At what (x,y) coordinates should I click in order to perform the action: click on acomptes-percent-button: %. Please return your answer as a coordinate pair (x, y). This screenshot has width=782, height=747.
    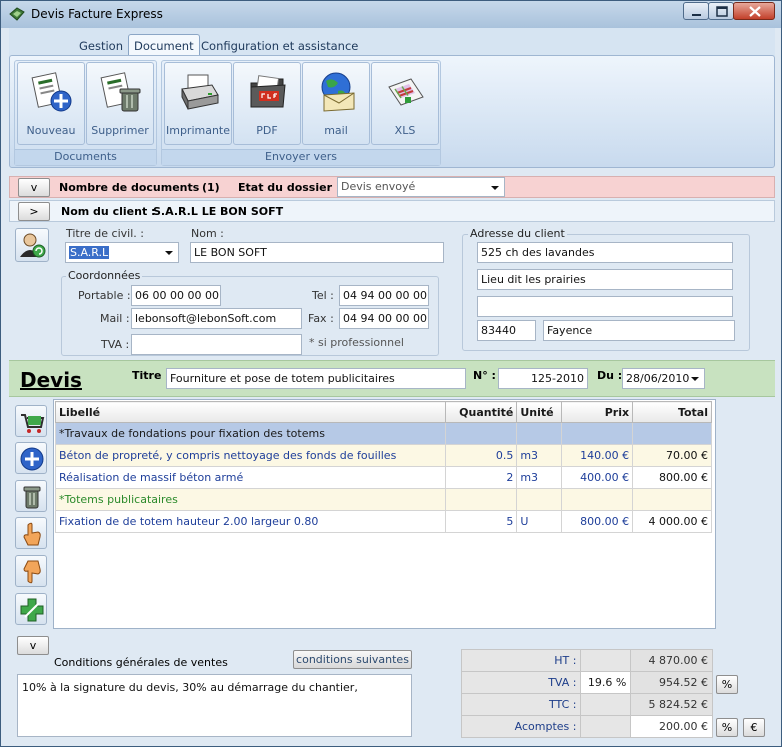
    Looking at the image, I should click on (727, 727).